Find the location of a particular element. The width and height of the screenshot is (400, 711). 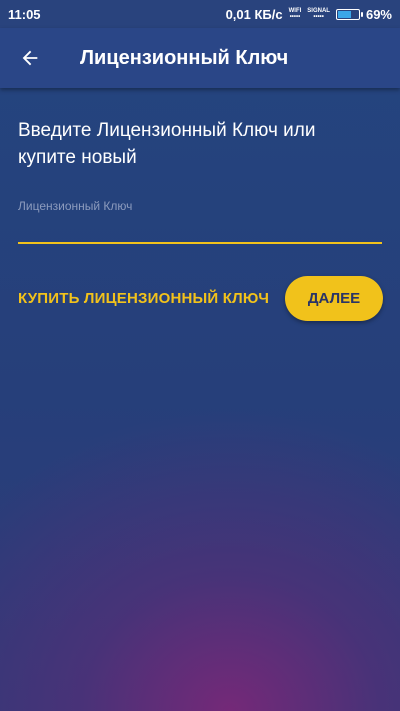

signal-icon: SIGNAL ••••• is located at coordinates (318, 14).